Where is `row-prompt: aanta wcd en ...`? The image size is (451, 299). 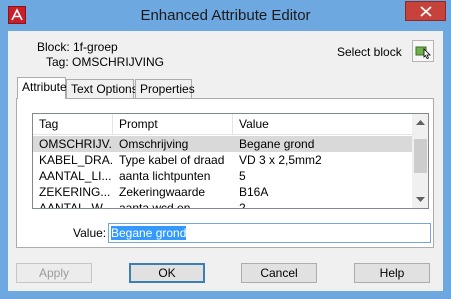 row-prompt: aanta wcd en ... is located at coordinates (161, 205).